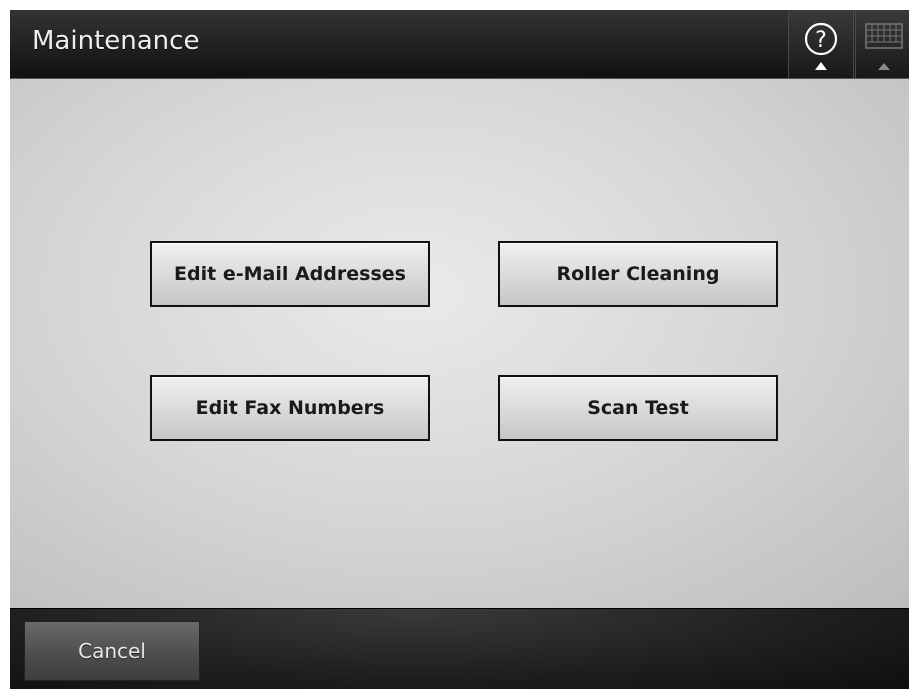  What do you see at coordinates (290, 274) in the screenshot?
I see `edit-email-addresses-button: Edit e-Mail Addresses` at bounding box center [290, 274].